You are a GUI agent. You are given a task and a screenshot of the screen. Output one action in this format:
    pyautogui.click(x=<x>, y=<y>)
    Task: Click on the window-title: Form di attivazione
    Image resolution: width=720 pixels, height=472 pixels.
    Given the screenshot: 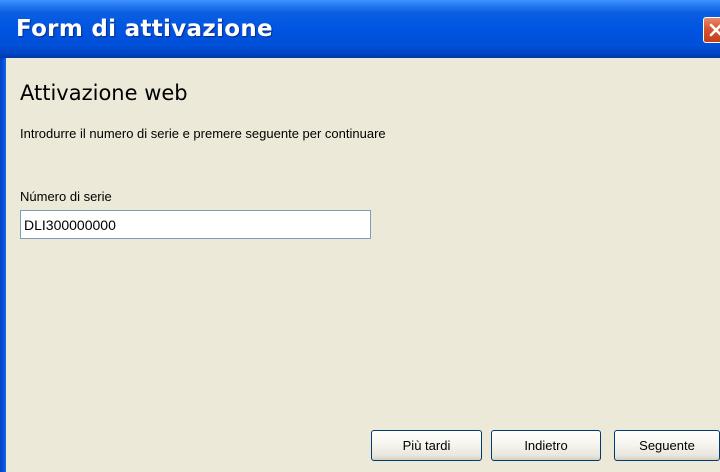 What is the action you would take?
    pyautogui.click(x=144, y=29)
    